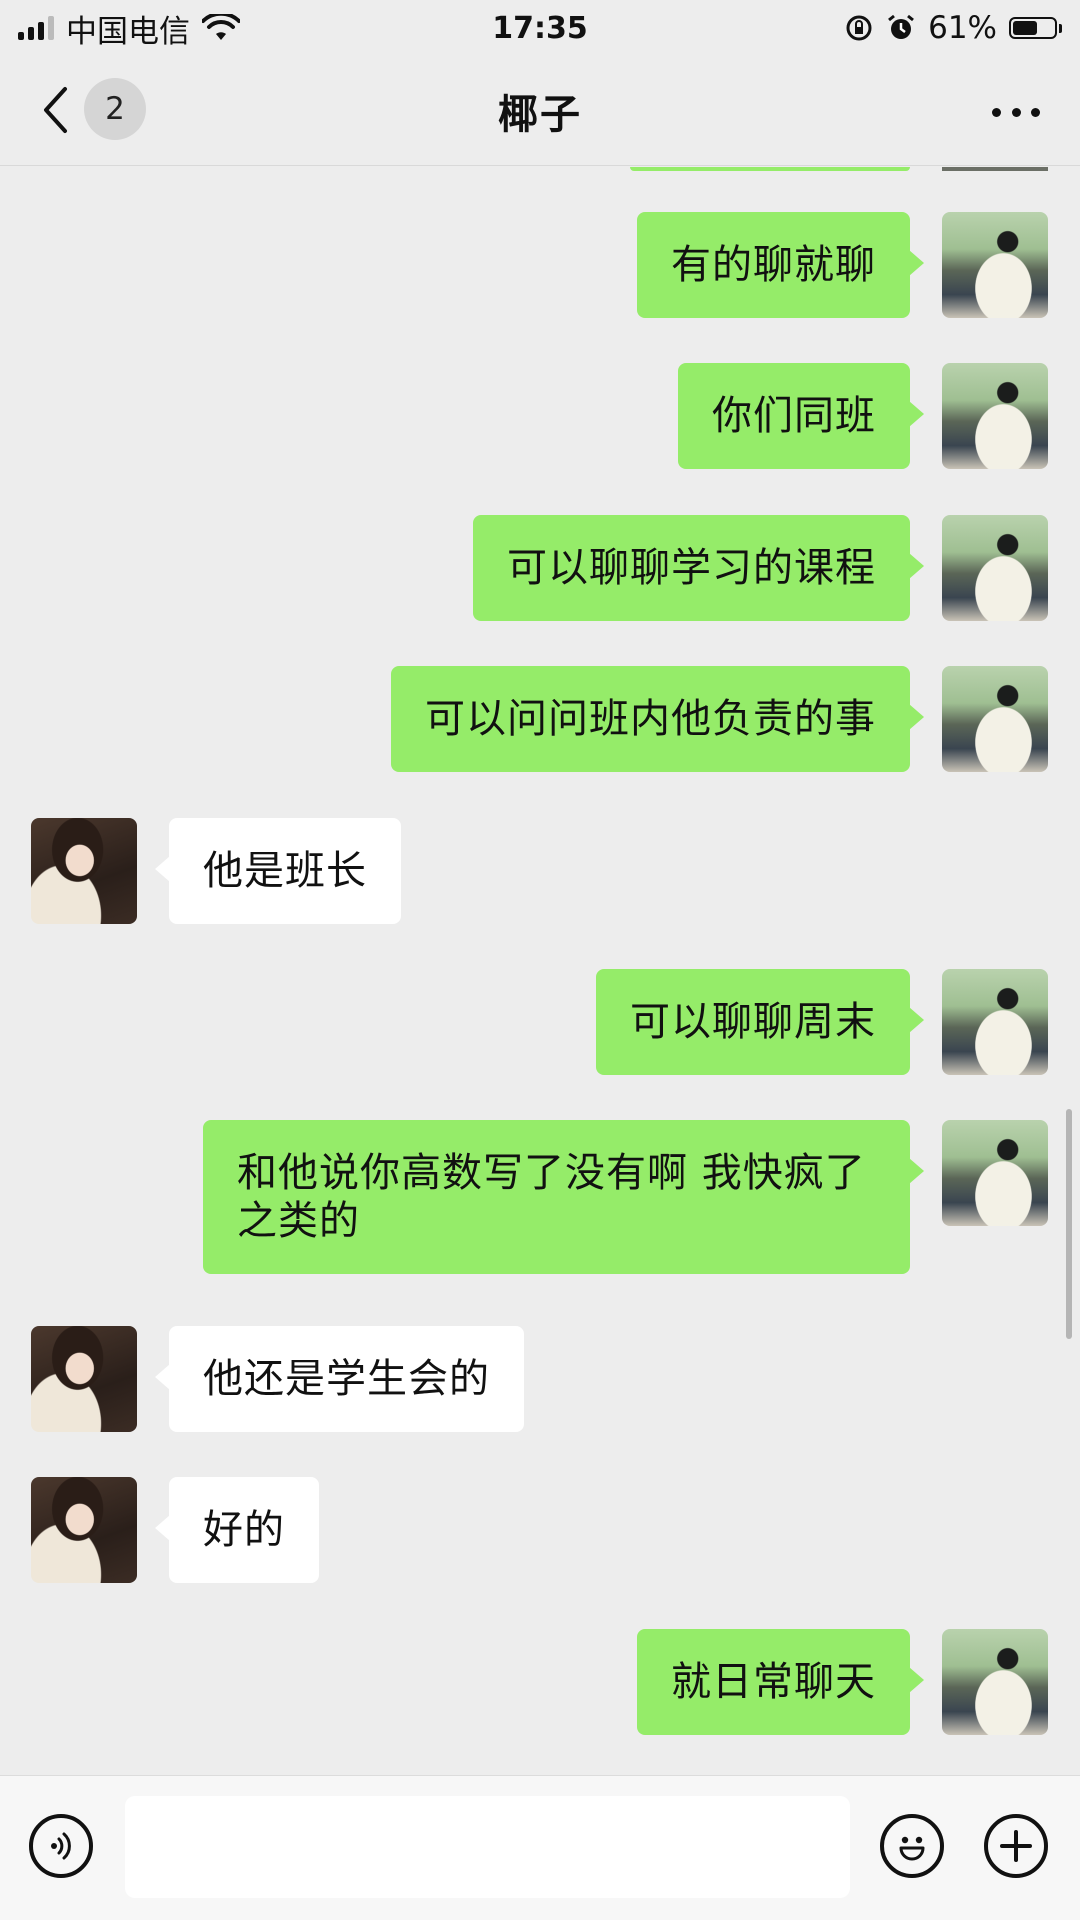 The width and height of the screenshot is (1080, 1920). Describe the element at coordinates (760, 1022) in the screenshot. I see `message-bubble: 可以聊聊周末` at that location.